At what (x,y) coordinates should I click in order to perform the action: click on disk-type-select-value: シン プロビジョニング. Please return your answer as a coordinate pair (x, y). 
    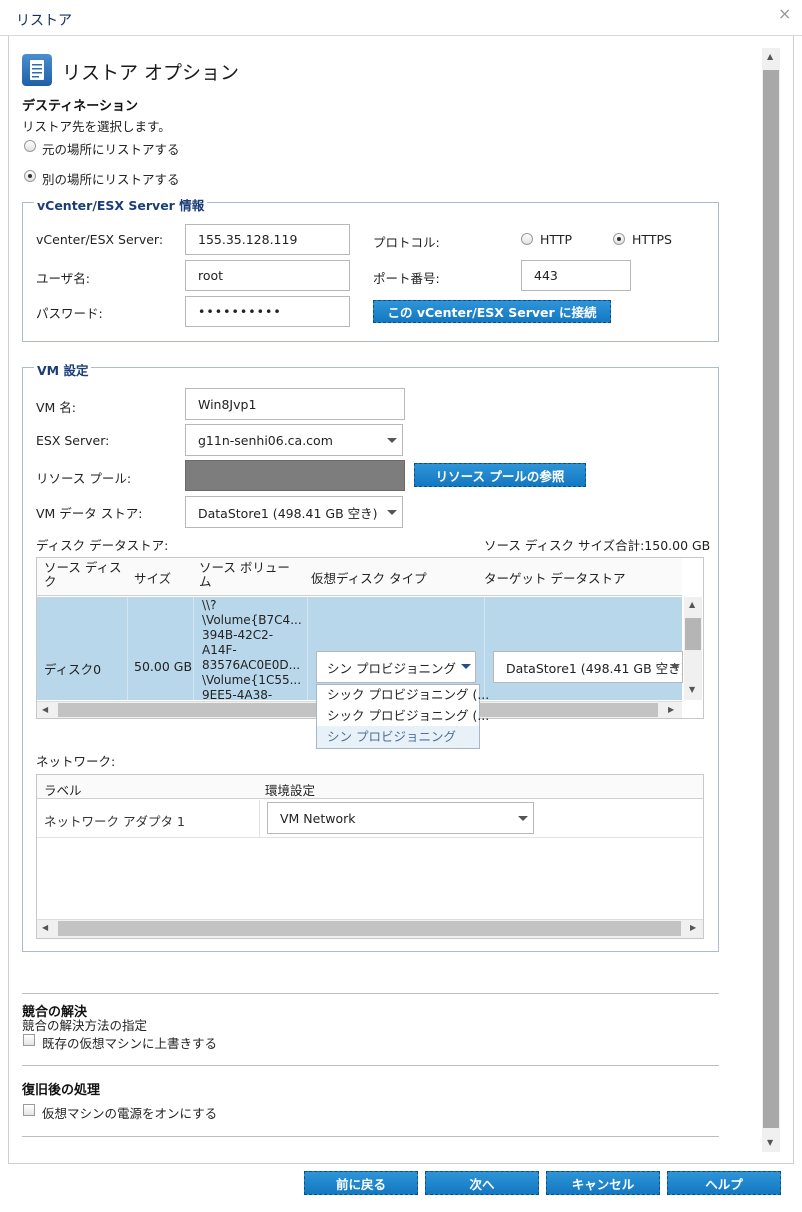
    Looking at the image, I should click on (391, 668).